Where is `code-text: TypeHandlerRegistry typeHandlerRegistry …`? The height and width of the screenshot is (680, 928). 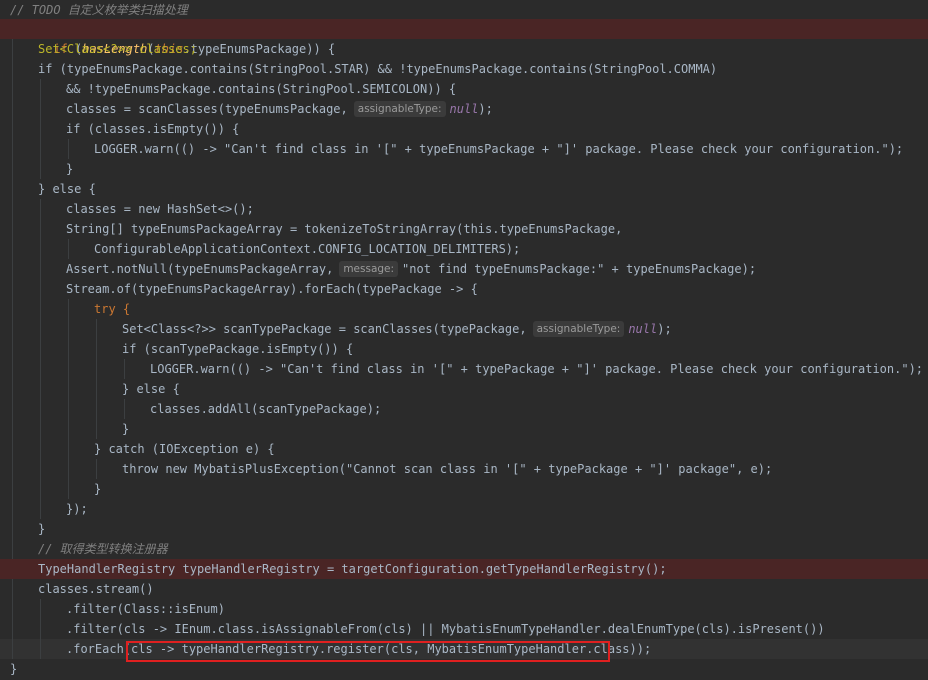 code-text: TypeHandlerRegistry typeHandlerRegistry … is located at coordinates (352, 569).